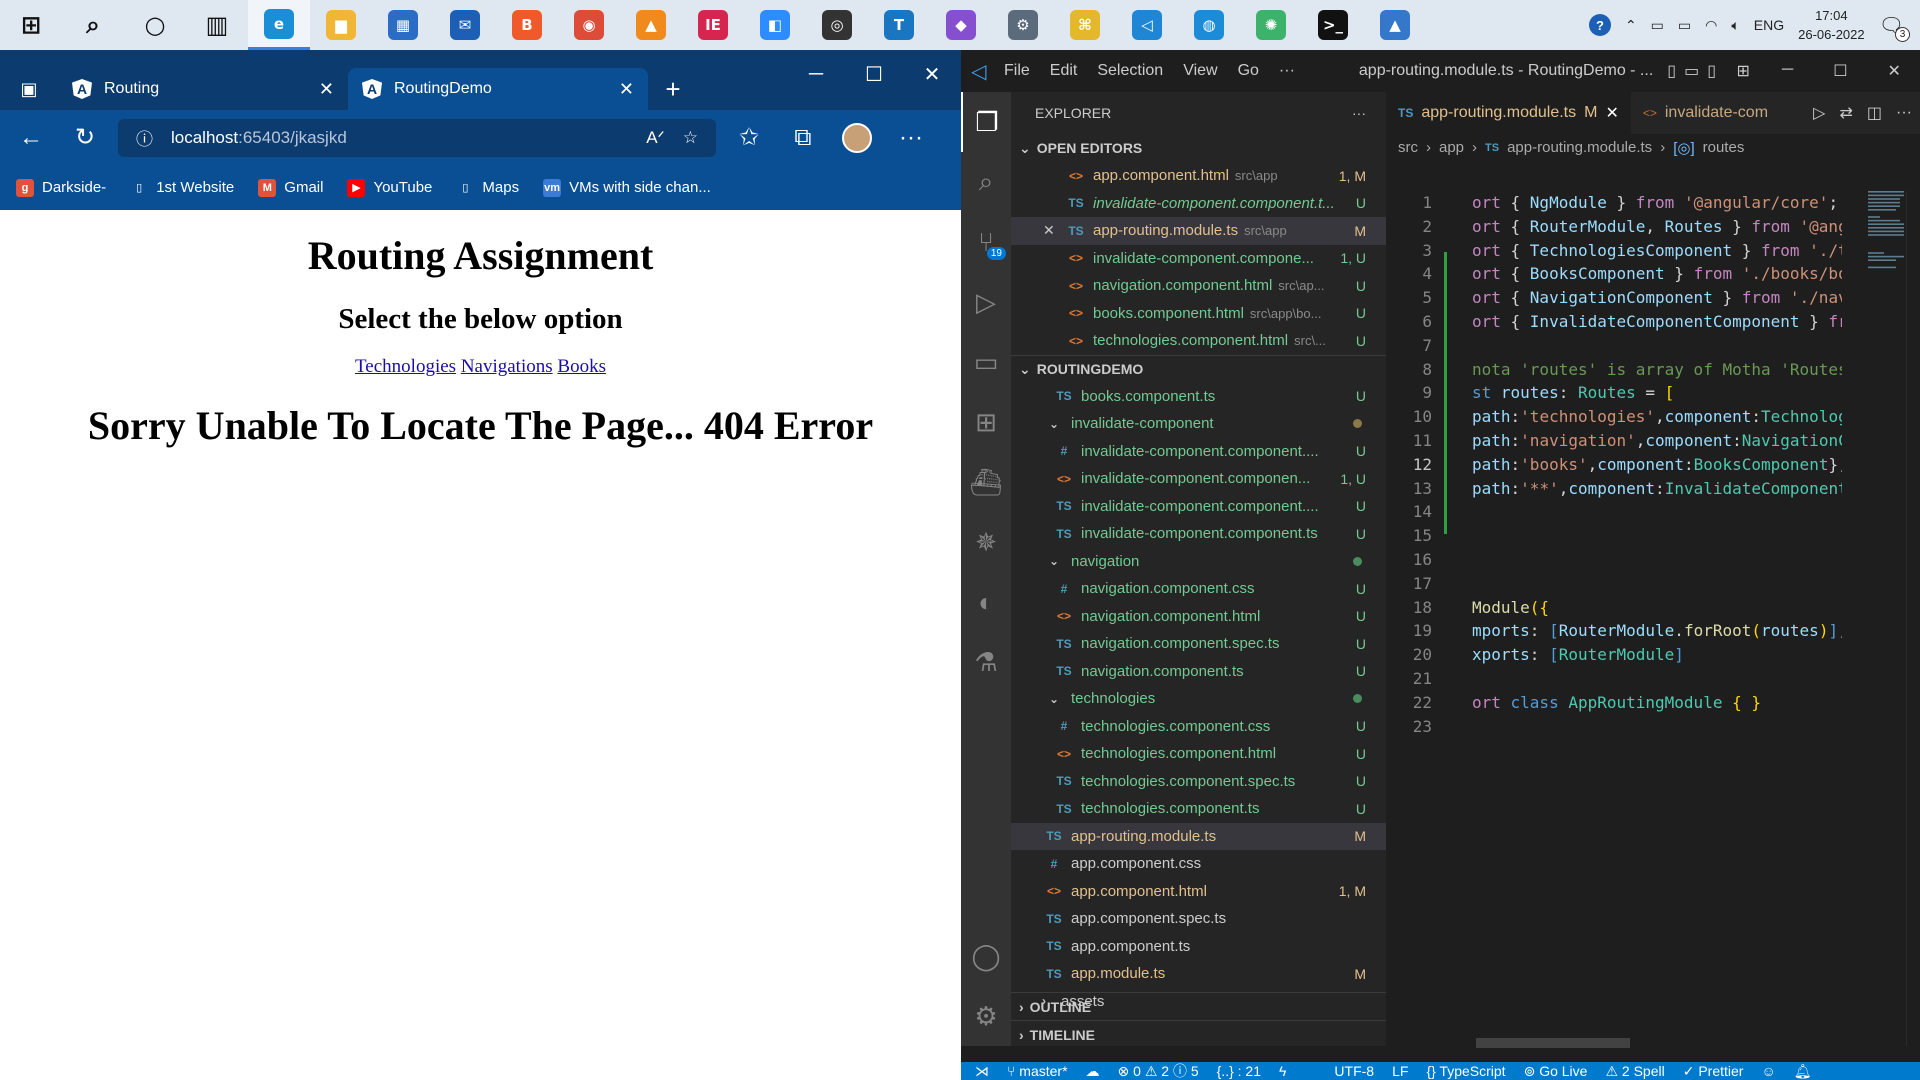 The width and height of the screenshot is (1920, 1080). Describe the element at coordinates (655, 138) in the screenshot. I see `read-aloud-icon: Aᐟ` at that location.